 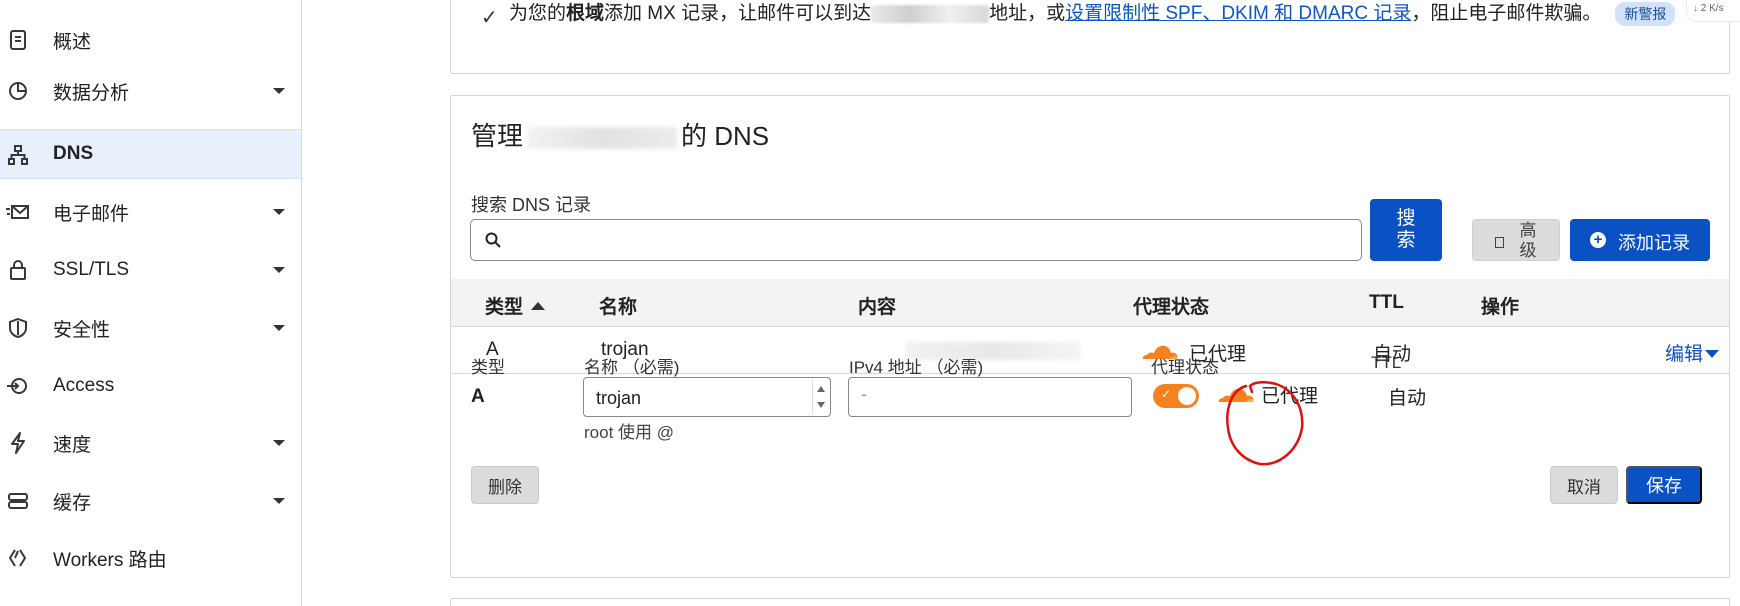 What do you see at coordinates (1406, 230) in the screenshot?
I see `search-button: 搜索` at bounding box center [1406, 230].